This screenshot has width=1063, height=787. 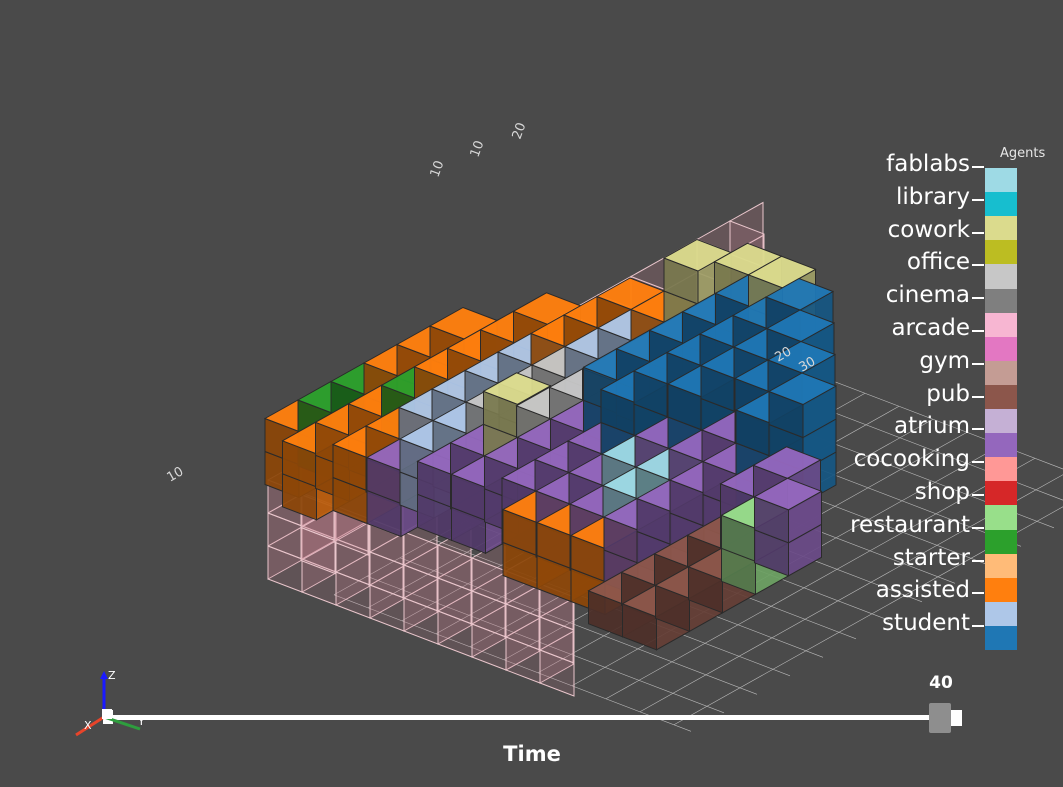 I want to click on slider-value: 40, so click(x=941, y=683).